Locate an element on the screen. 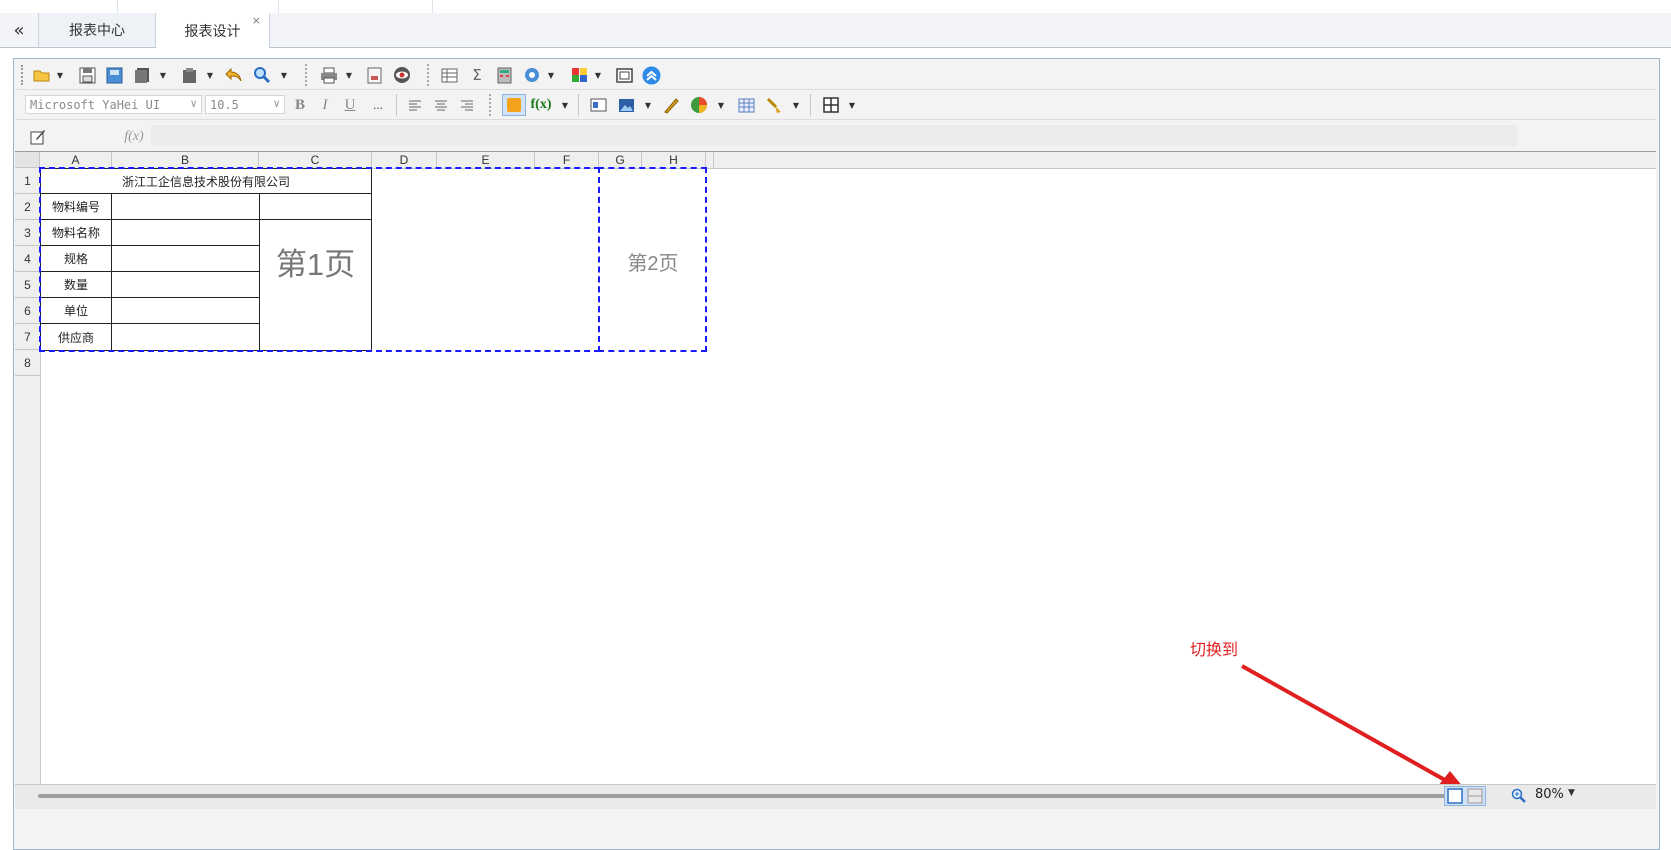  column-header-c: C is located at coordinates (315, 160).